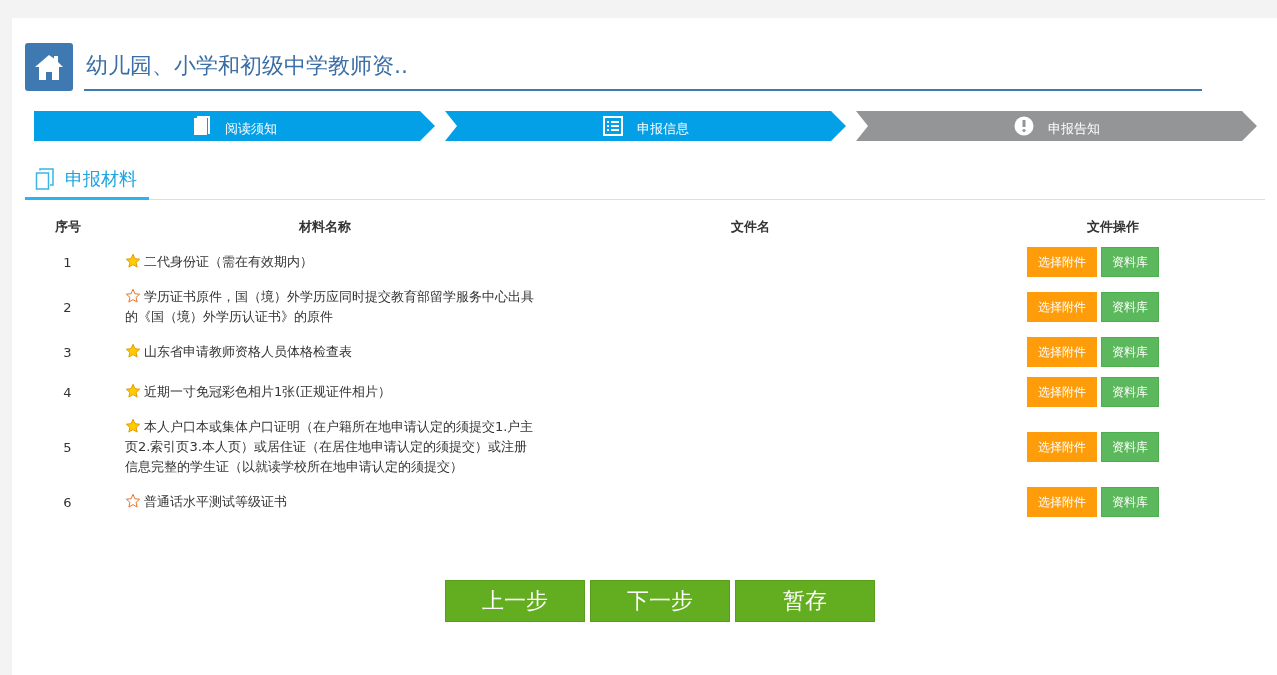 This screenshot has width=1277, height=675. I want to click on table-cell-text: 1, so click(67, 262).